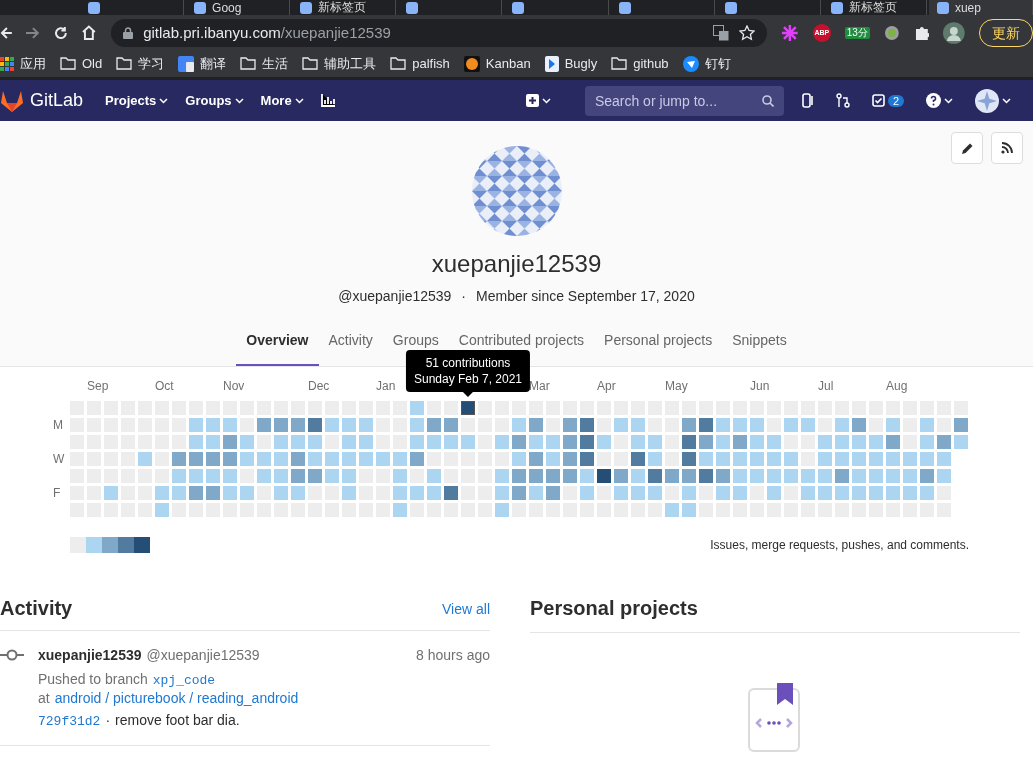 This screenshot has height=759, width=1033. Describe the element at coordinates (857, 32) in the screenshot. I see `timer-badge: 13分` at that location.